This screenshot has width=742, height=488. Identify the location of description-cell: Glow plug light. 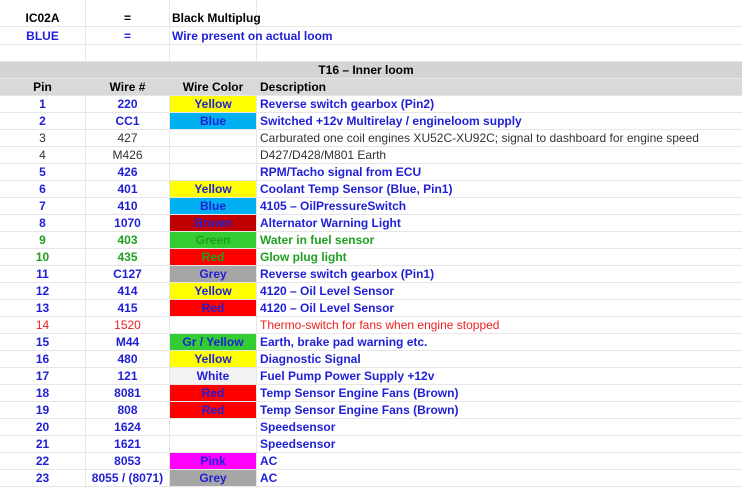
(500, 257).